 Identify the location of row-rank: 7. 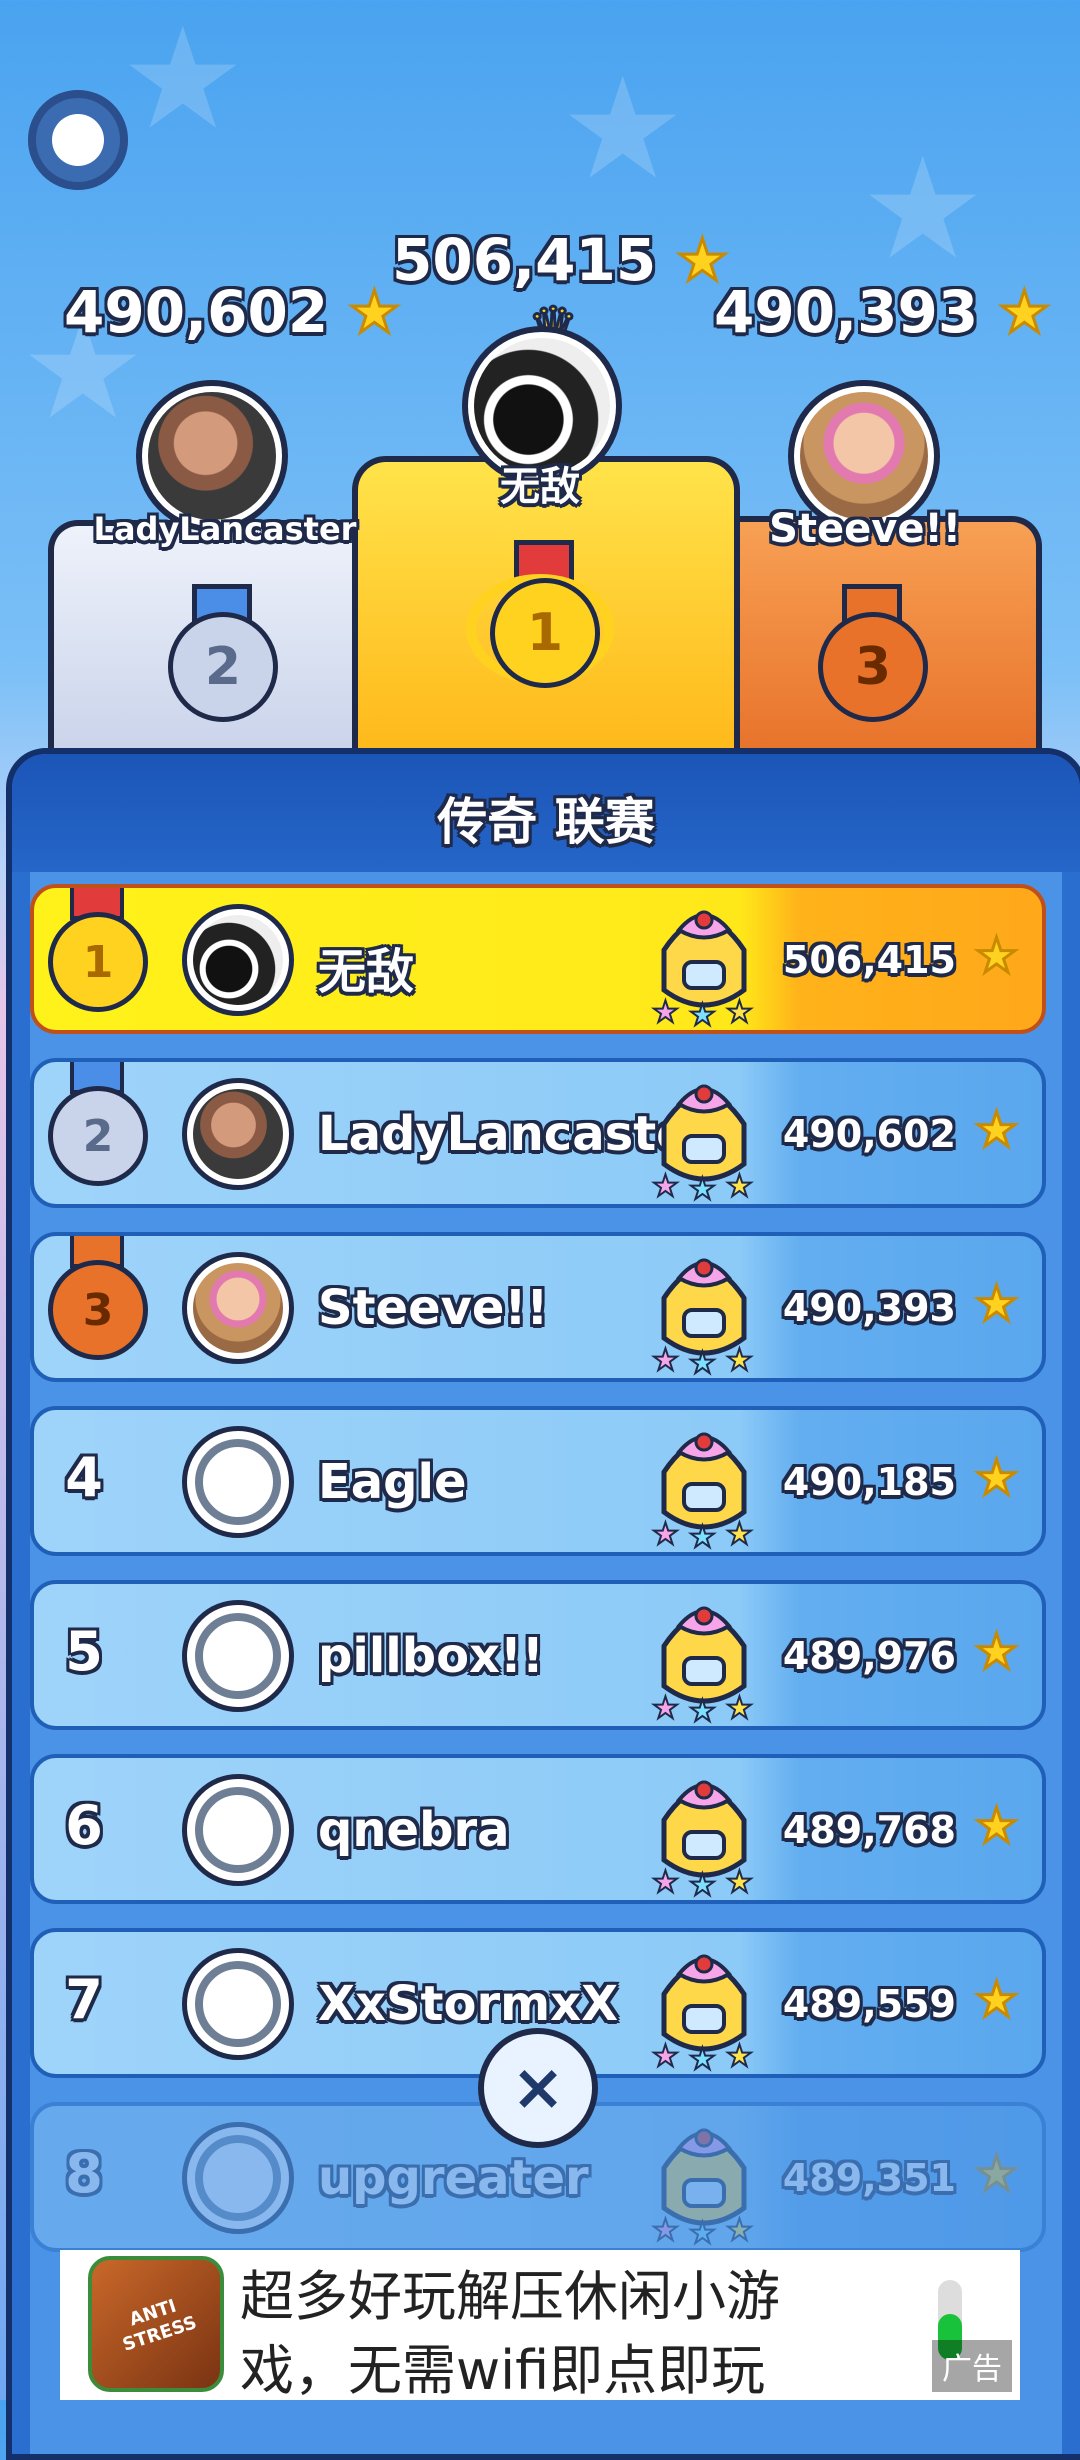
(84, 1999).